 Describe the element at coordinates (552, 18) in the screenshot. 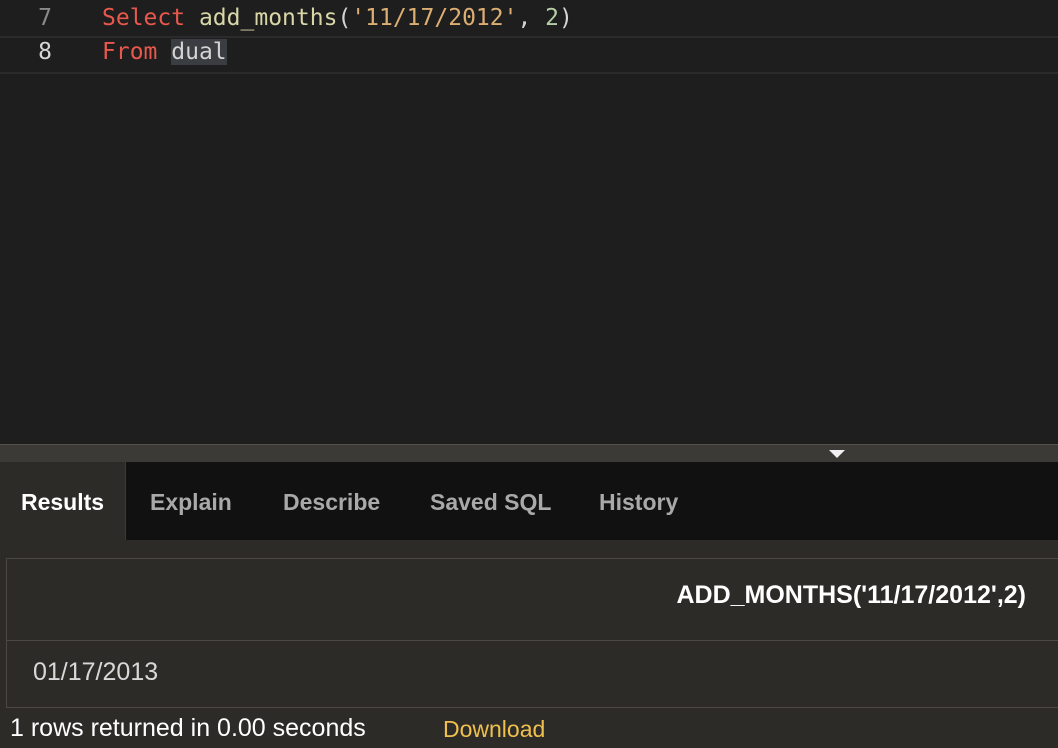

I see `number-token: 2` at that location.